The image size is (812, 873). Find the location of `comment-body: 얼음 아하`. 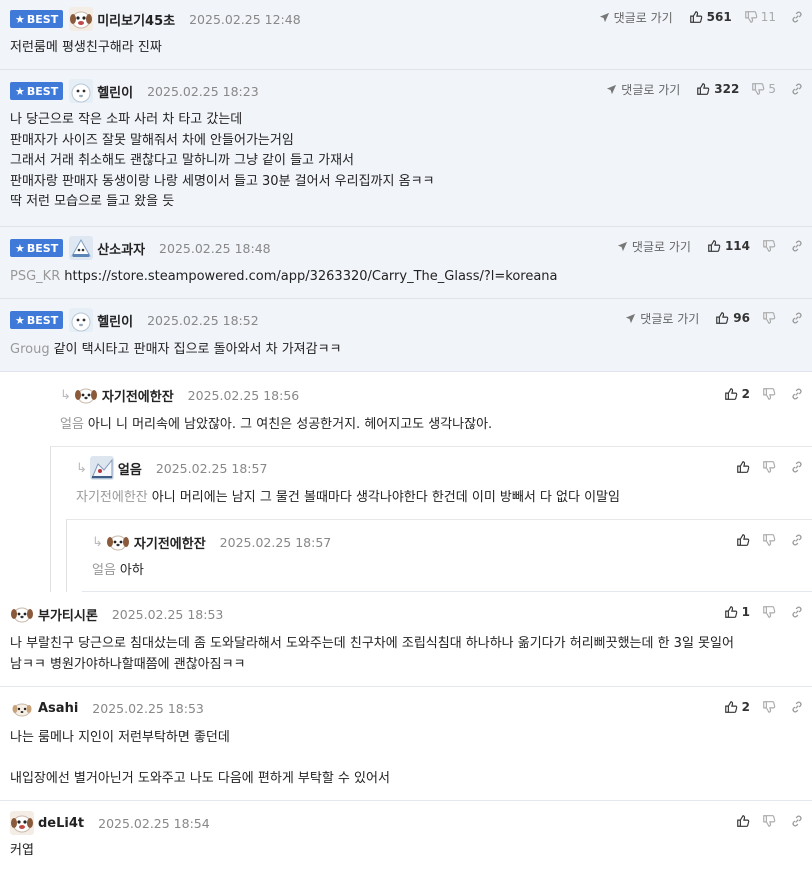

comment-body: 얼음 아하 is located at coordinates (118, 570).